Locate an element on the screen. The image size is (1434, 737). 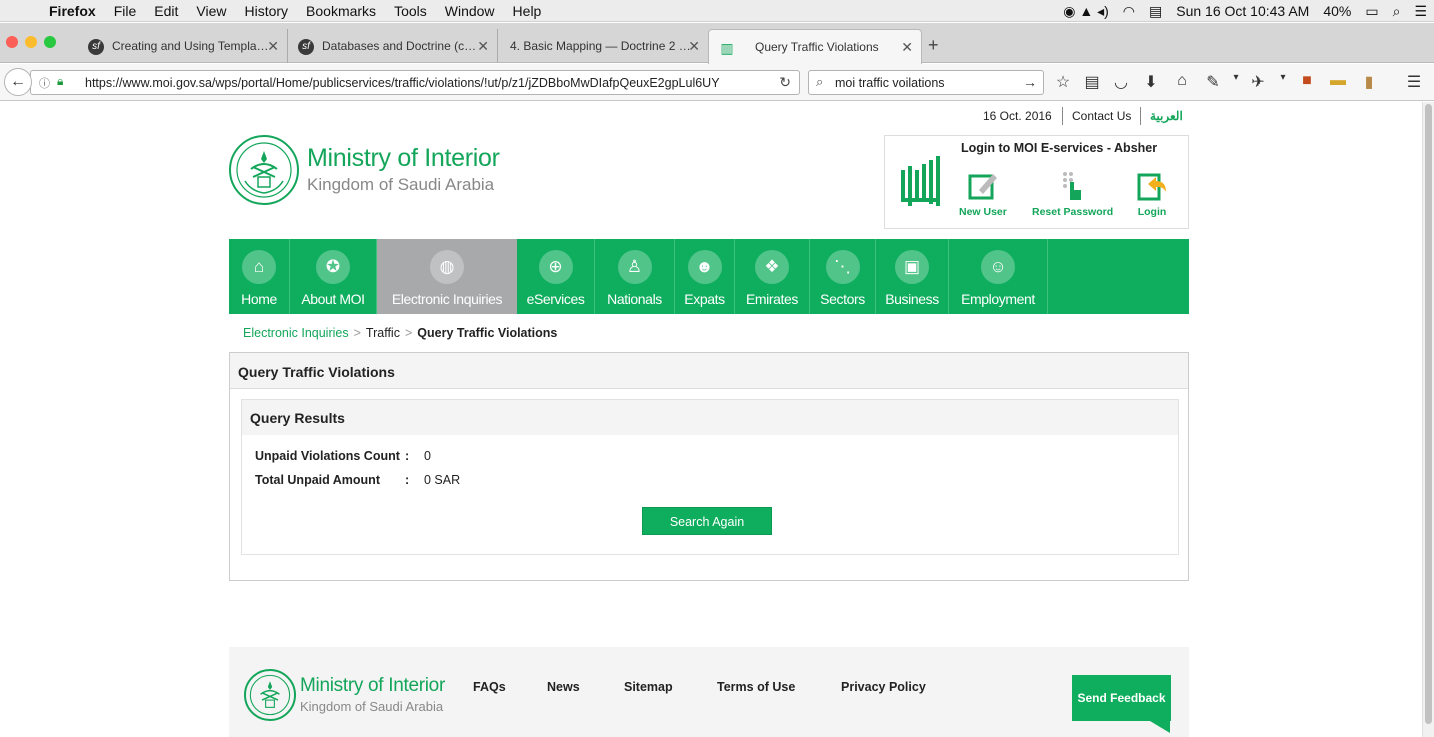
nav-home: ⌂ Home is located at coordinates (259, 276).